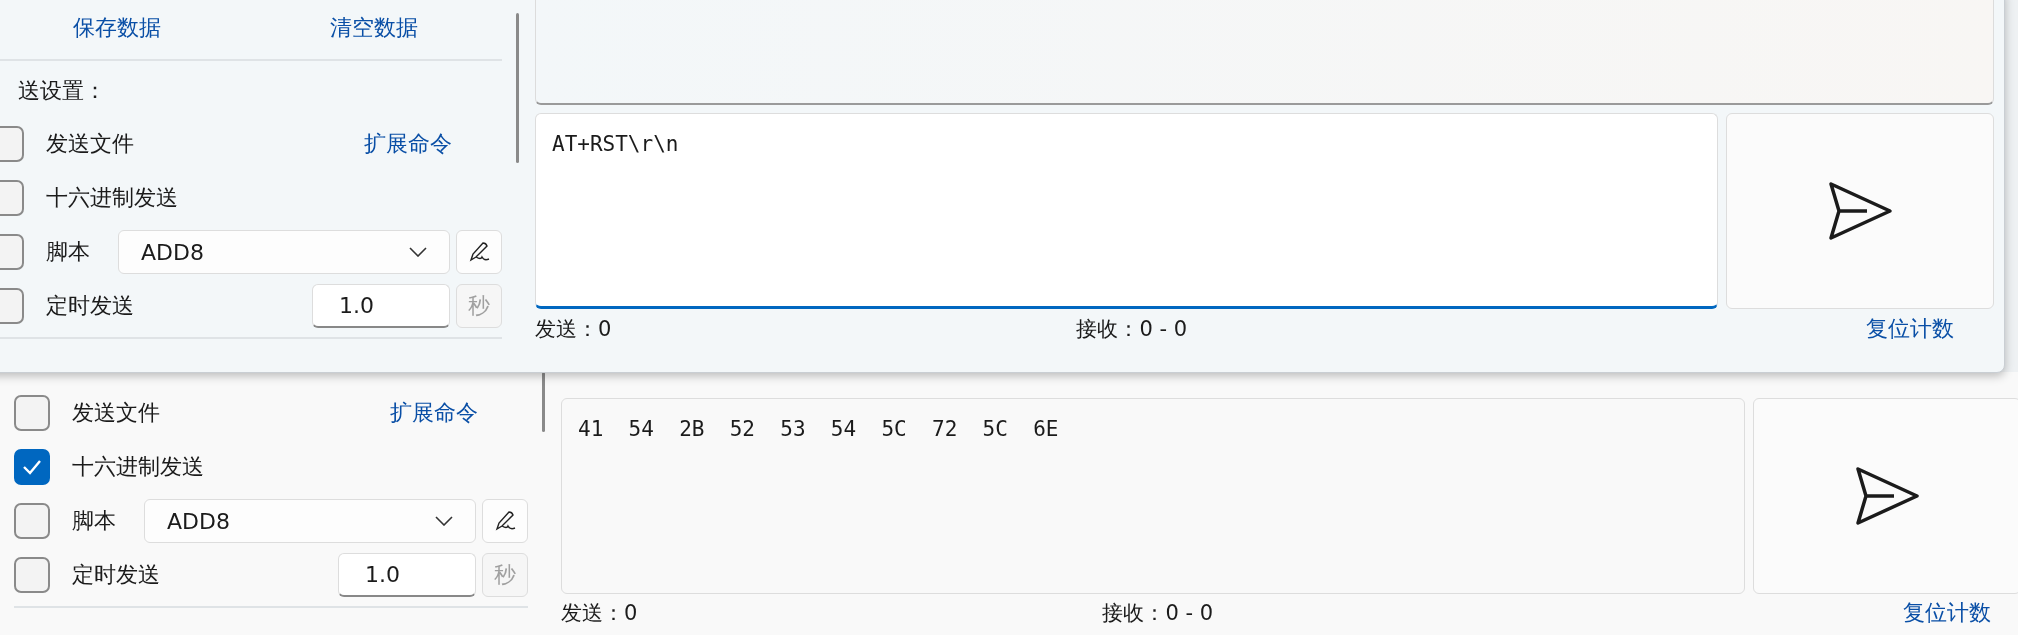  I want to click on checkmark-icon, so click(32, 467).